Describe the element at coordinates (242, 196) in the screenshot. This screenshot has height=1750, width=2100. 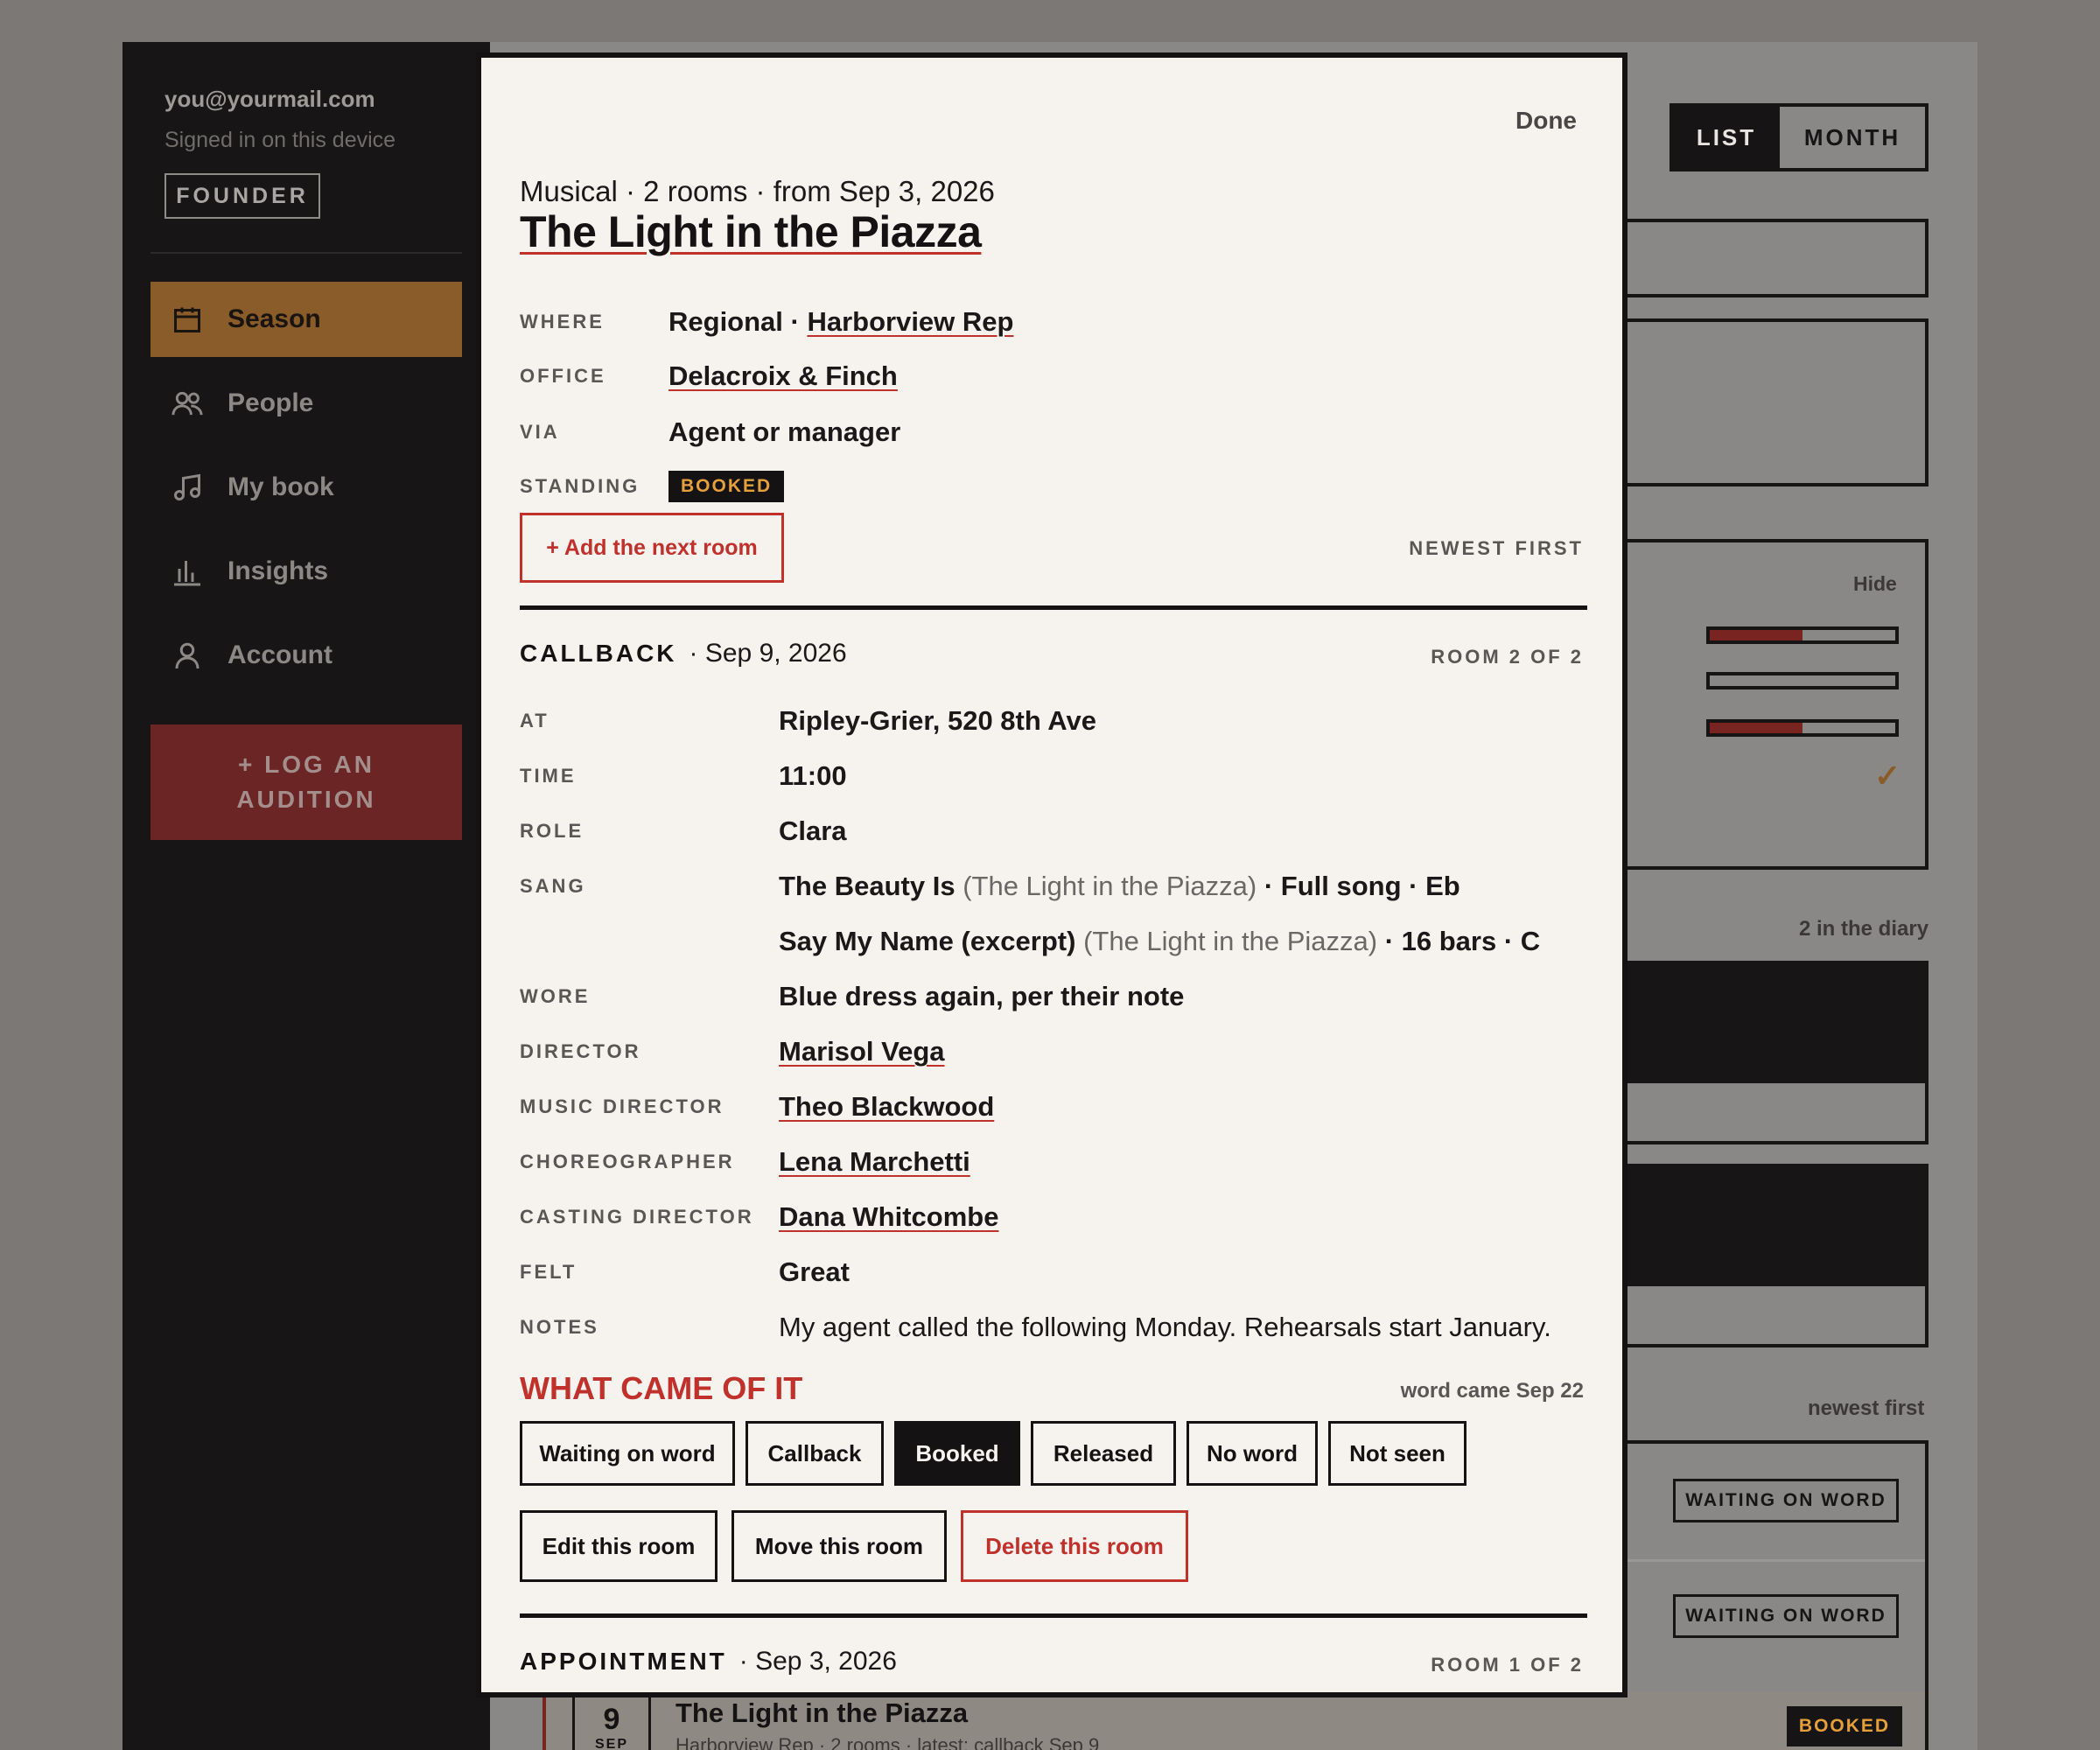
I see `founder-badge: FOUNDER` at that location.